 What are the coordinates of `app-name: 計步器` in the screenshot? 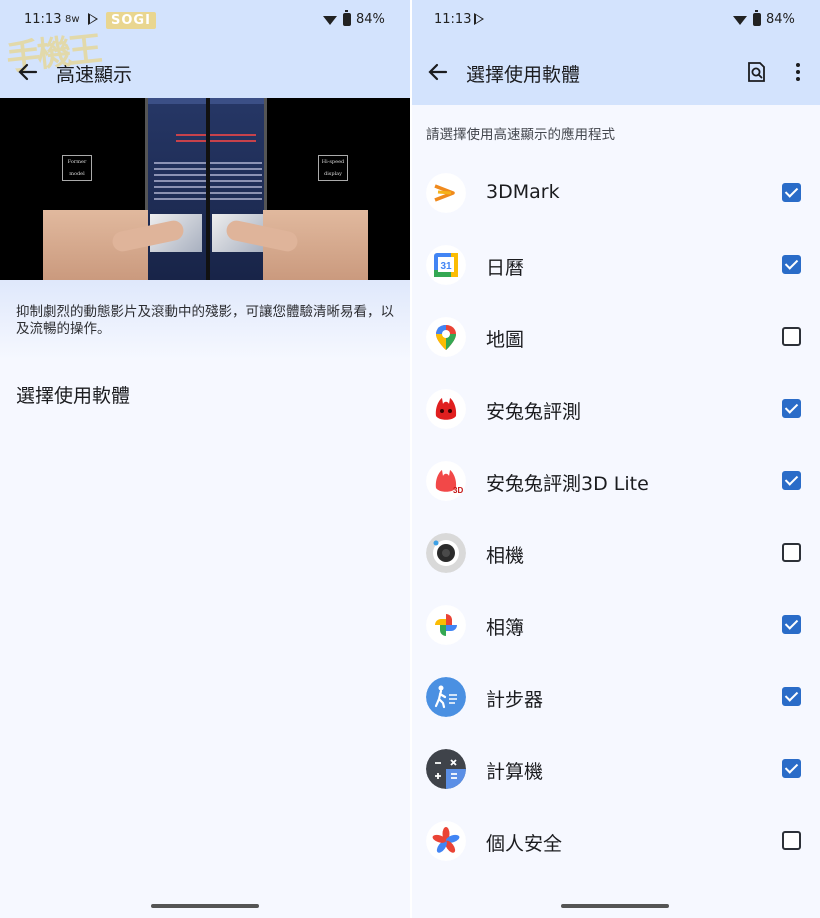 It's located at (515, 700).